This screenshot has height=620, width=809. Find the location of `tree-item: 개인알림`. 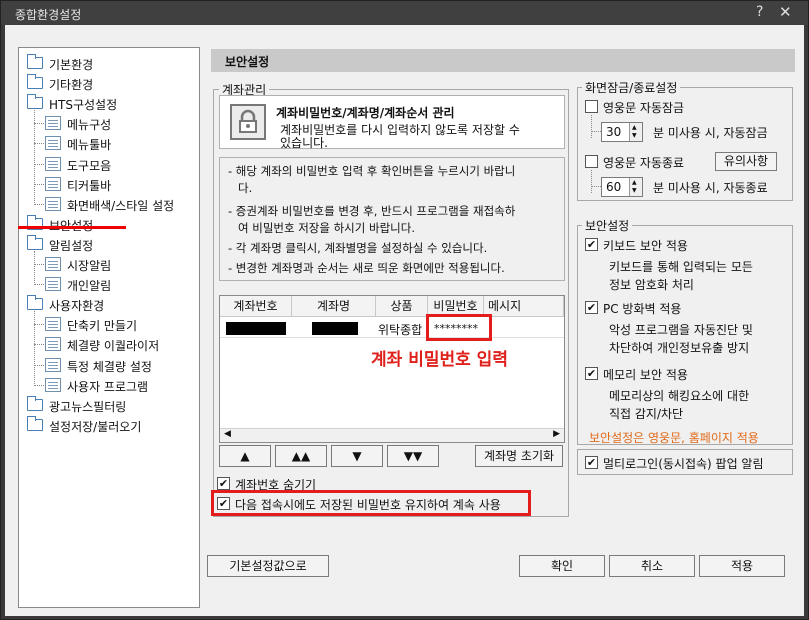

tree-item: 개인알림 is located at coordinates (109, 284).